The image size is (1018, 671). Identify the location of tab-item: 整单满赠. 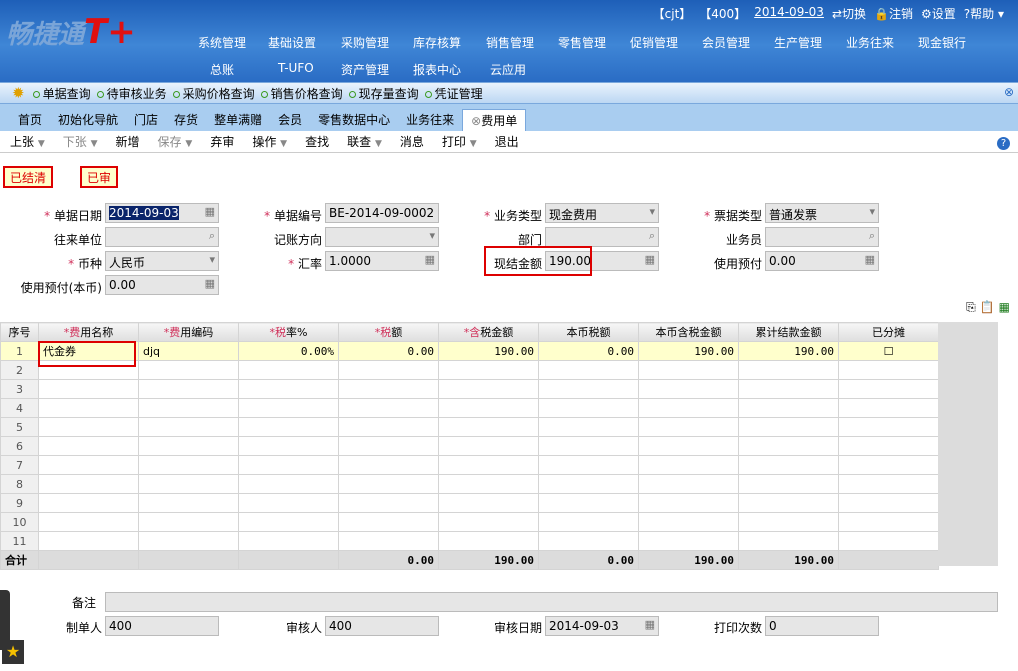
(238, 120).